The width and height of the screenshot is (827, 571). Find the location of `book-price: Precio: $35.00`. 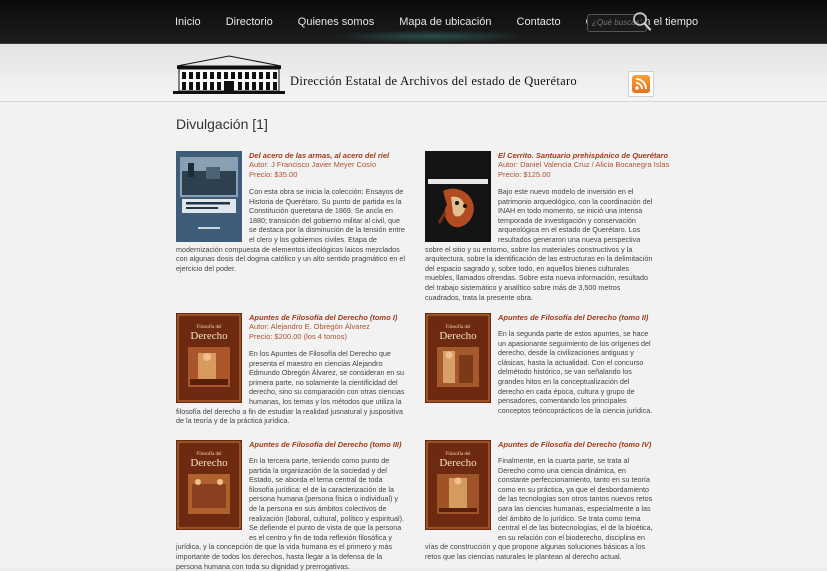

book-price: Precio: $35.00 is located at coordinates (273, 174).